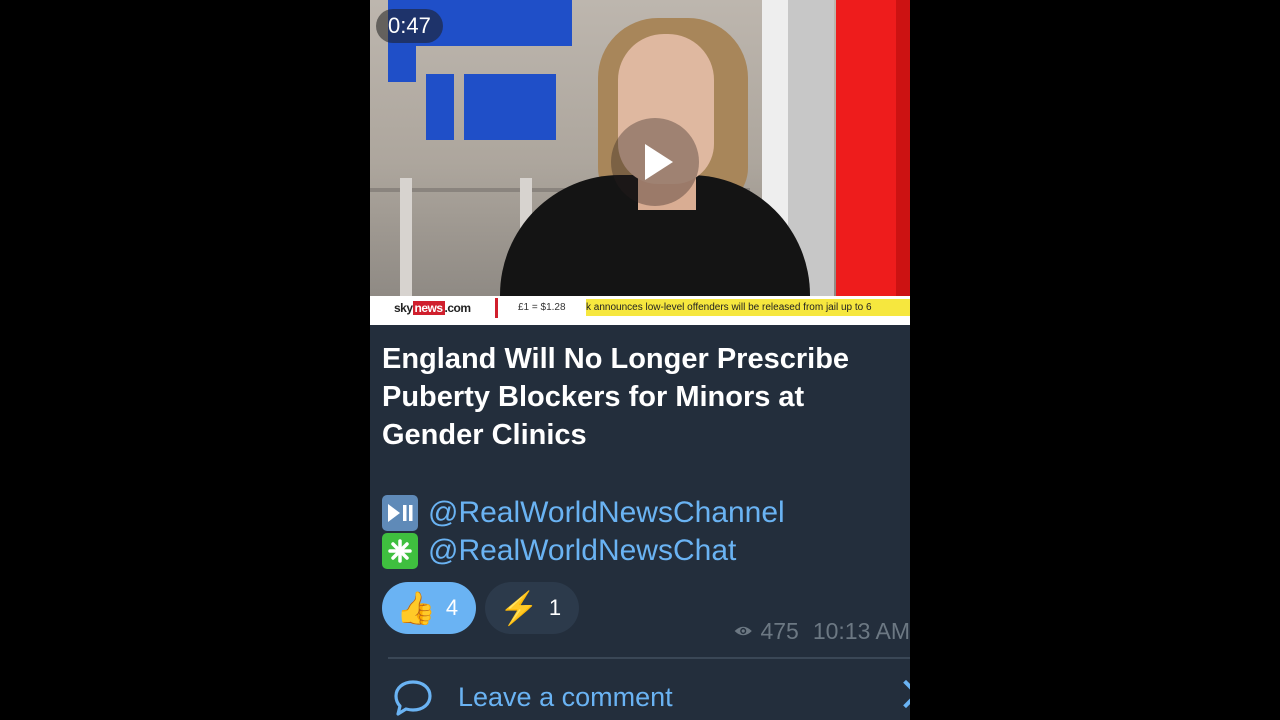 The height and width of the screenshot is (720, 1280). Describe the element at coordinates (496, 308) in the screenshot. I see `ticker-divider` at that location.